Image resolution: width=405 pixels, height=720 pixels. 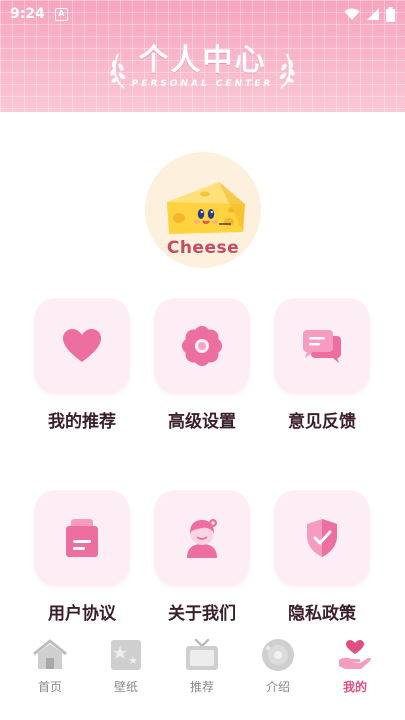 What do you see at coordinates (354, 687) in the screenshot?
I see `tab-mine-label: 我的` at bounding box center [354, 687].